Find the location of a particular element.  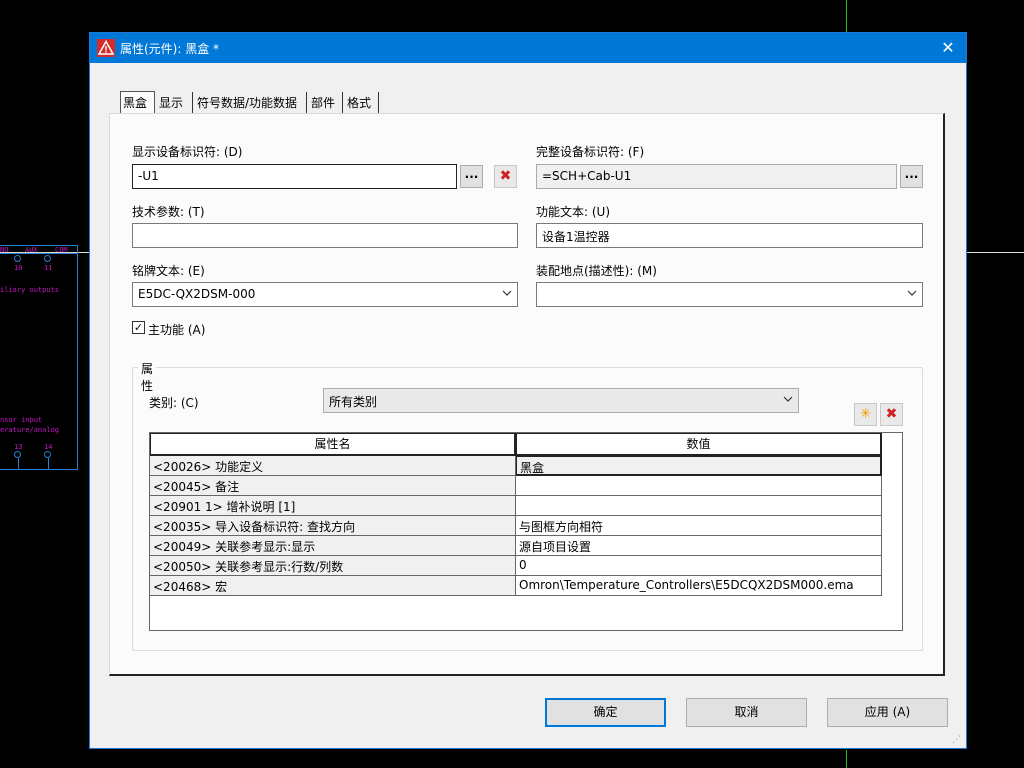

apply-button: 应用 (A) is located at coordinates (887, 712).